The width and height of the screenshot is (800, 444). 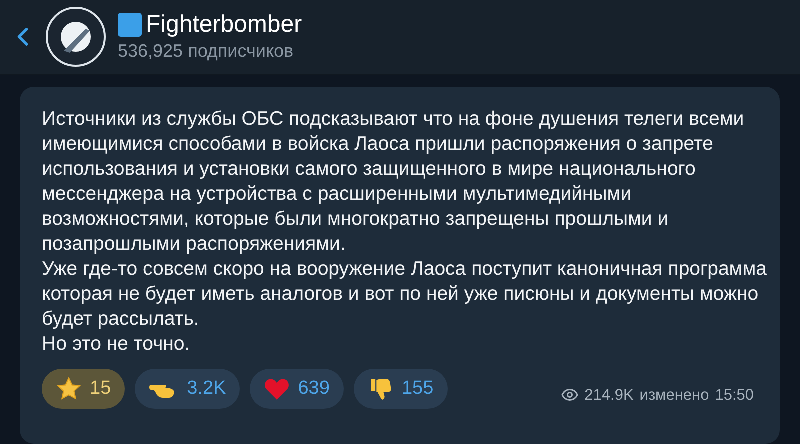 What do you see at coordinates (277, 389) in the screenshot?
I see `heart-icon` at bounding box center [277, 389].